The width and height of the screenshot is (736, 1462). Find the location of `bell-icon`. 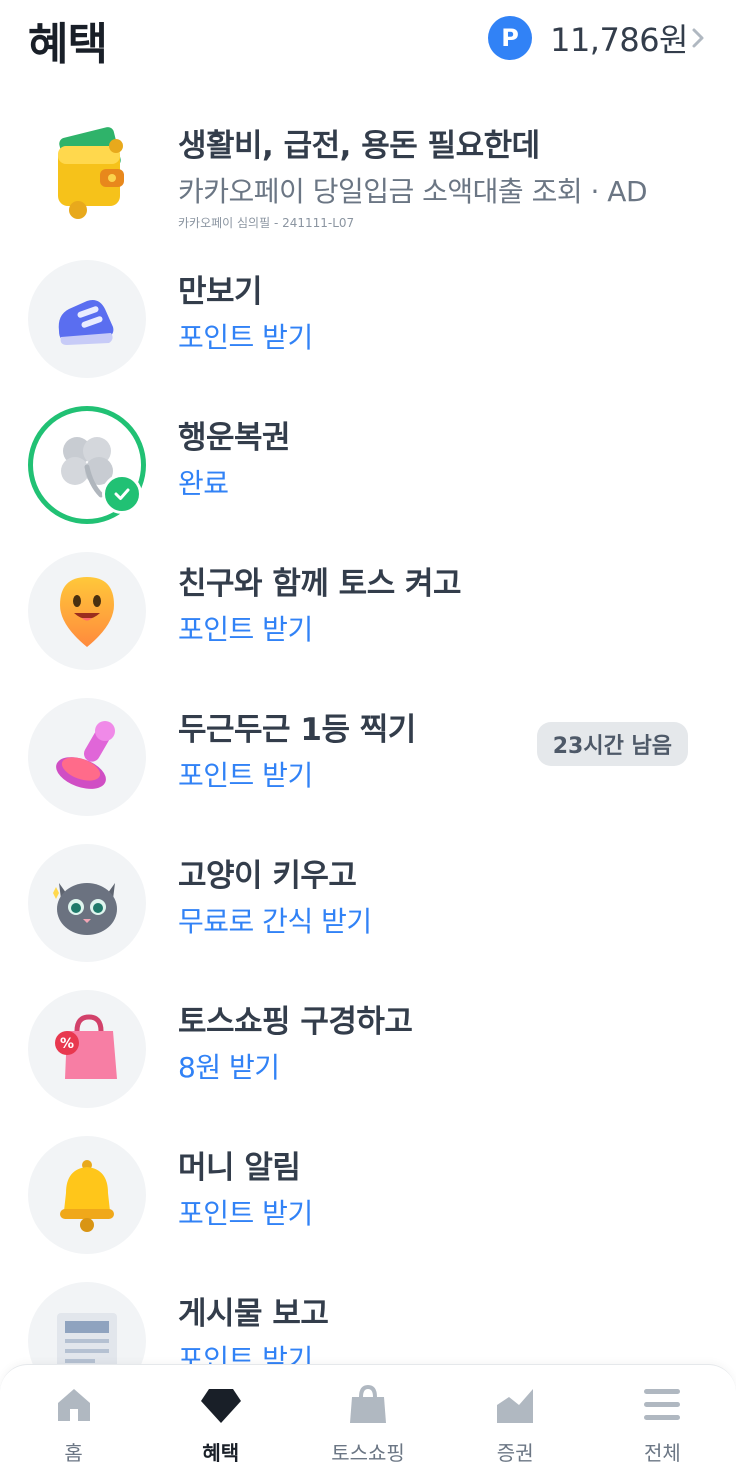

bell-icon is located at coordinates (87, 1195).